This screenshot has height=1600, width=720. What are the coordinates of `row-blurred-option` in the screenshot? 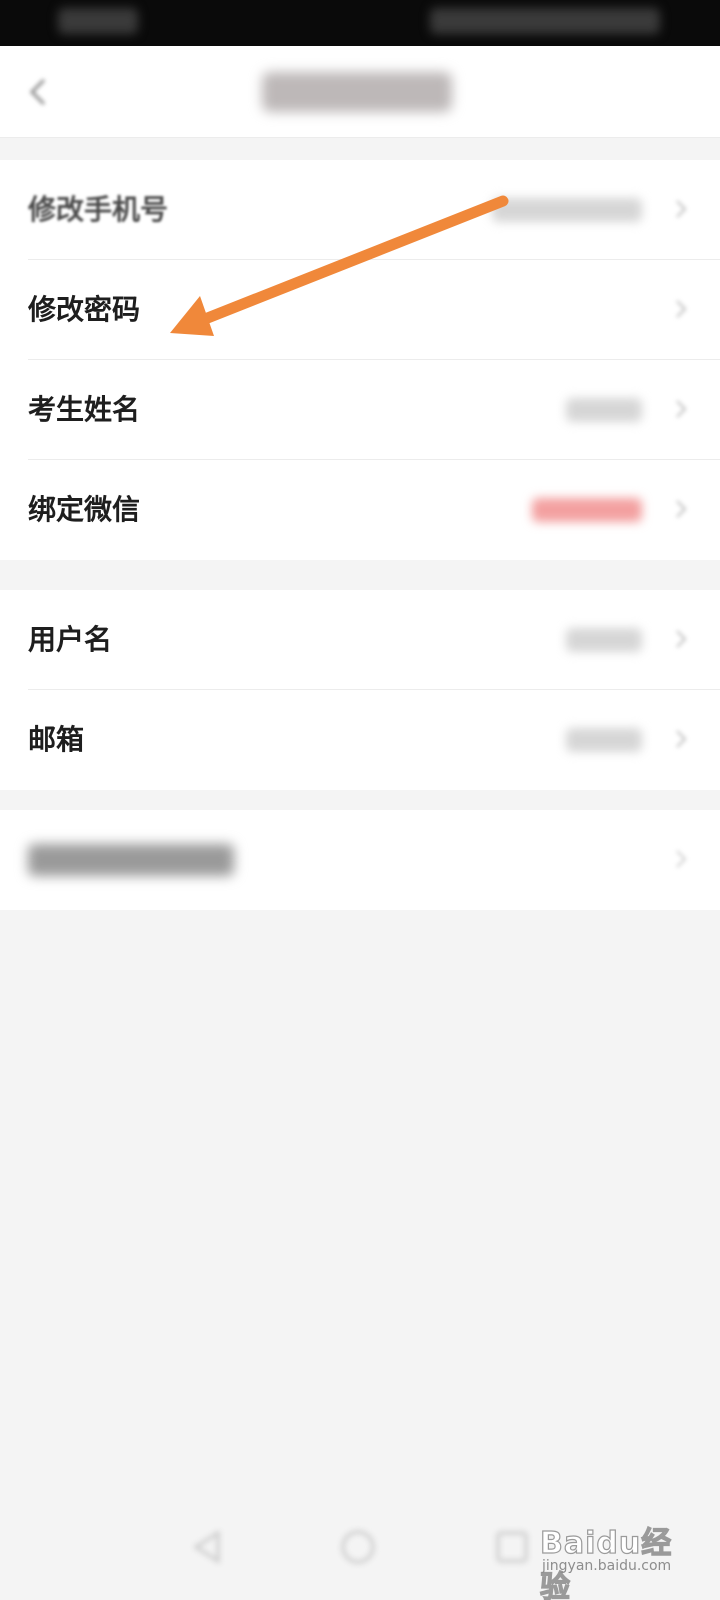 It's located at (374, 860).